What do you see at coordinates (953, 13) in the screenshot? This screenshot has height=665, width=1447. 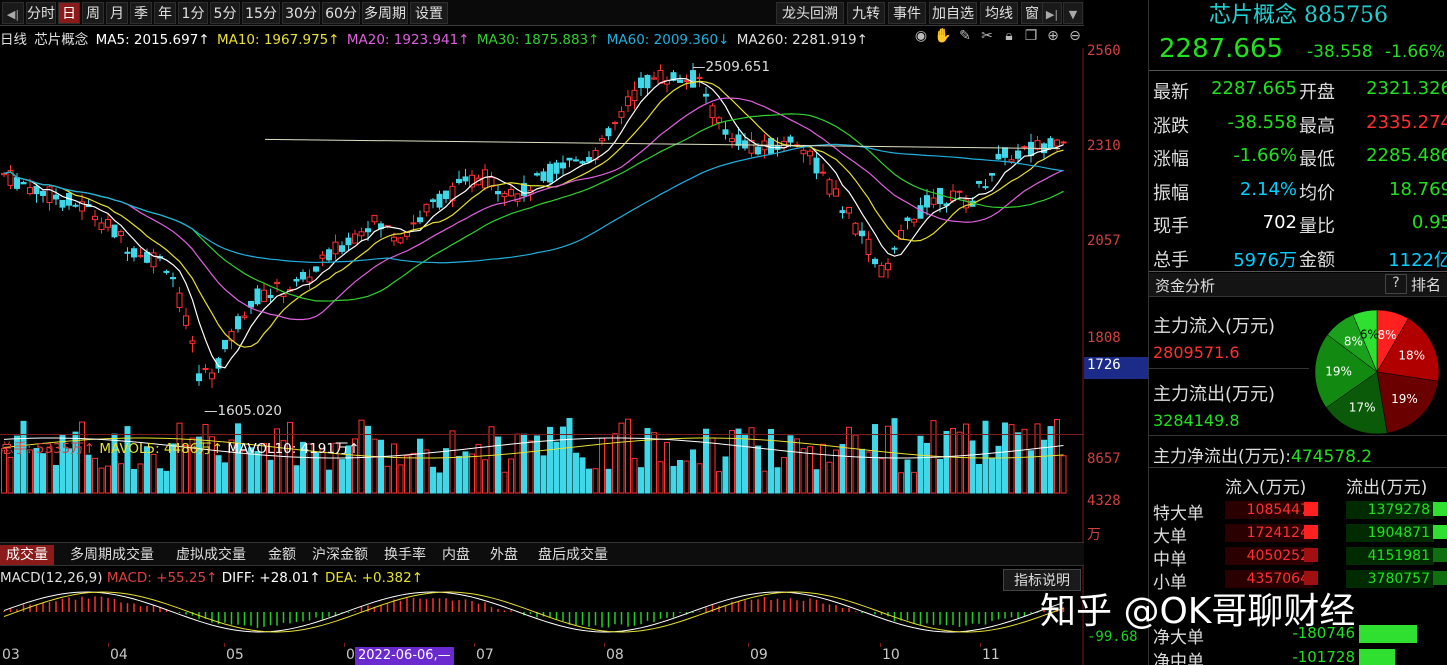 I see `tool-button: 加自选` at bounding box center [953, 13].